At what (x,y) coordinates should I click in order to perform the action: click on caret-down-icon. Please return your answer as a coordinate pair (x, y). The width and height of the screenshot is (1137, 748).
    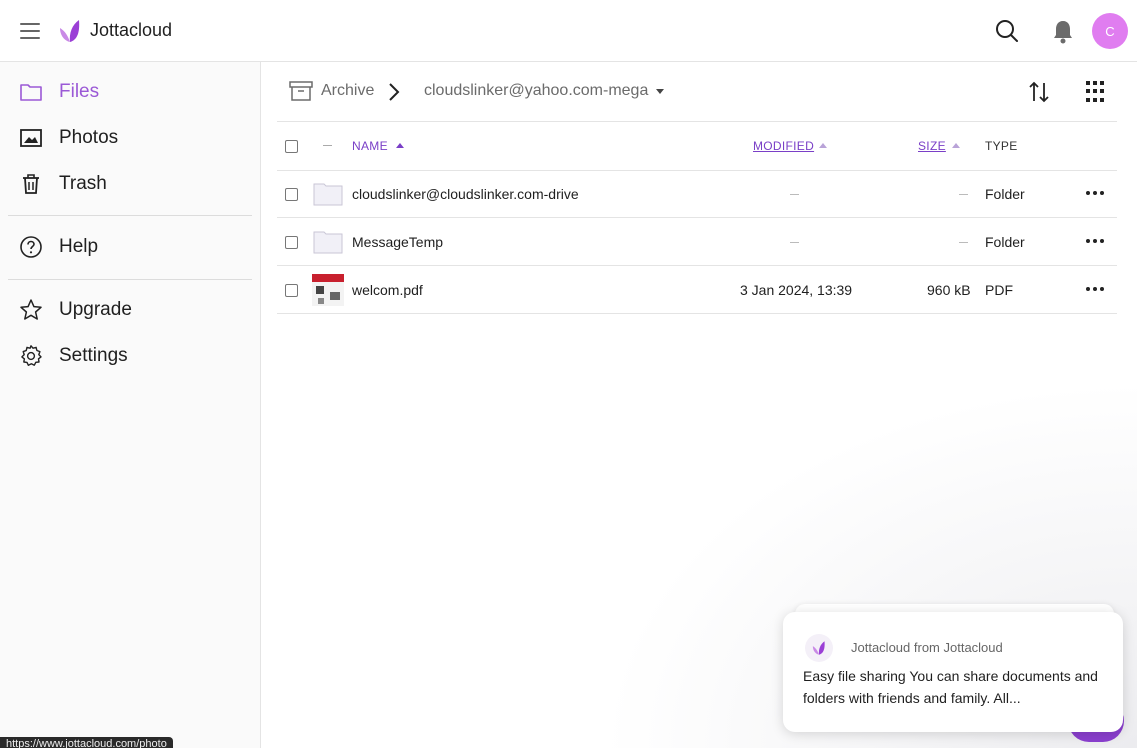
    Looking at the image, I should click on (660, 91).